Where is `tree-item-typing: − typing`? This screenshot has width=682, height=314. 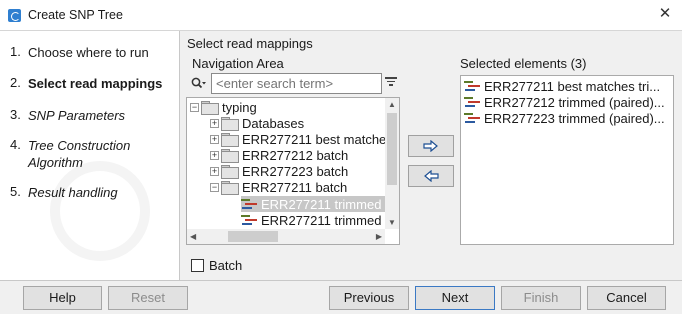 tree-item-typing: − typing is located at coordinates (223, 107).